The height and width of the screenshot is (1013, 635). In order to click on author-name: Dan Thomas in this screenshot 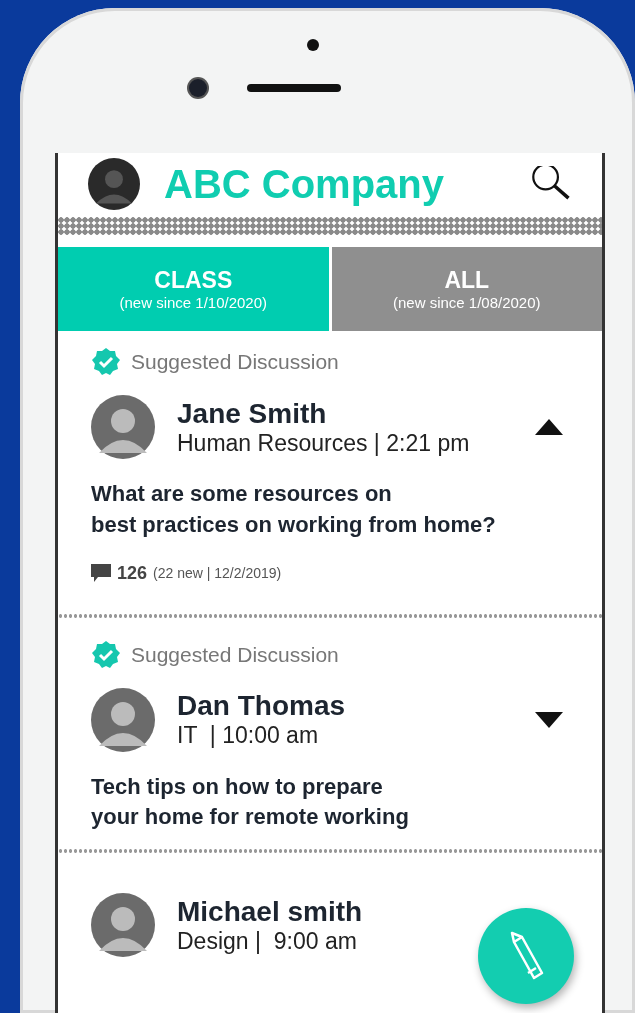, I will do `click(261, 706)`.